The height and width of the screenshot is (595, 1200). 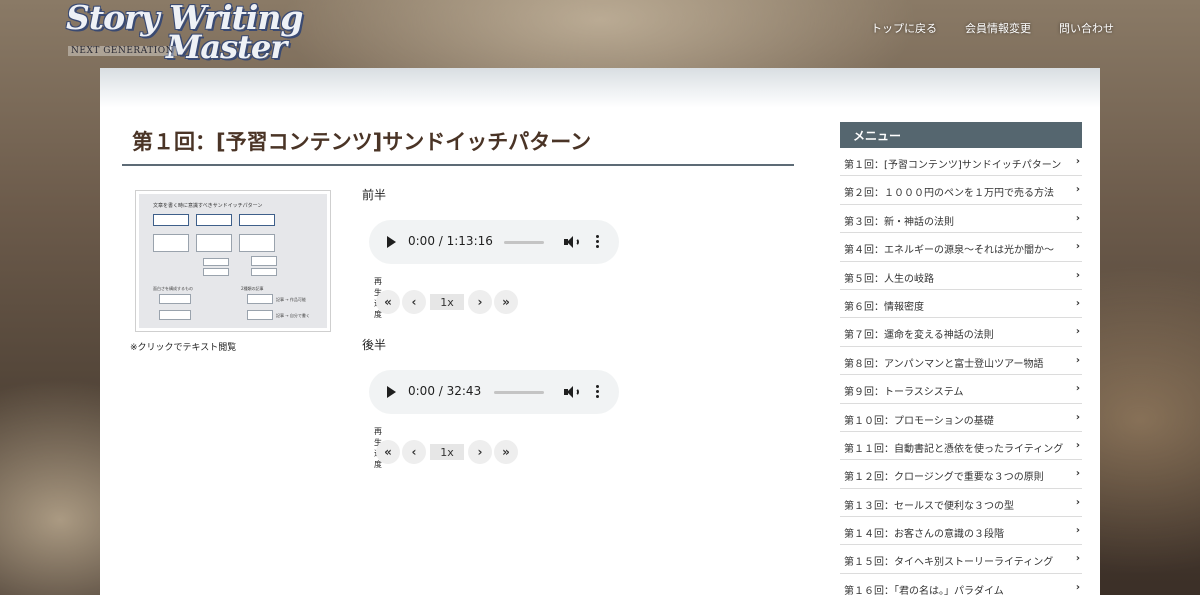 I want to click on sidebar-item-label: 第１２回：クロージングで重要な３つの原則, so click(x=944, y=478).